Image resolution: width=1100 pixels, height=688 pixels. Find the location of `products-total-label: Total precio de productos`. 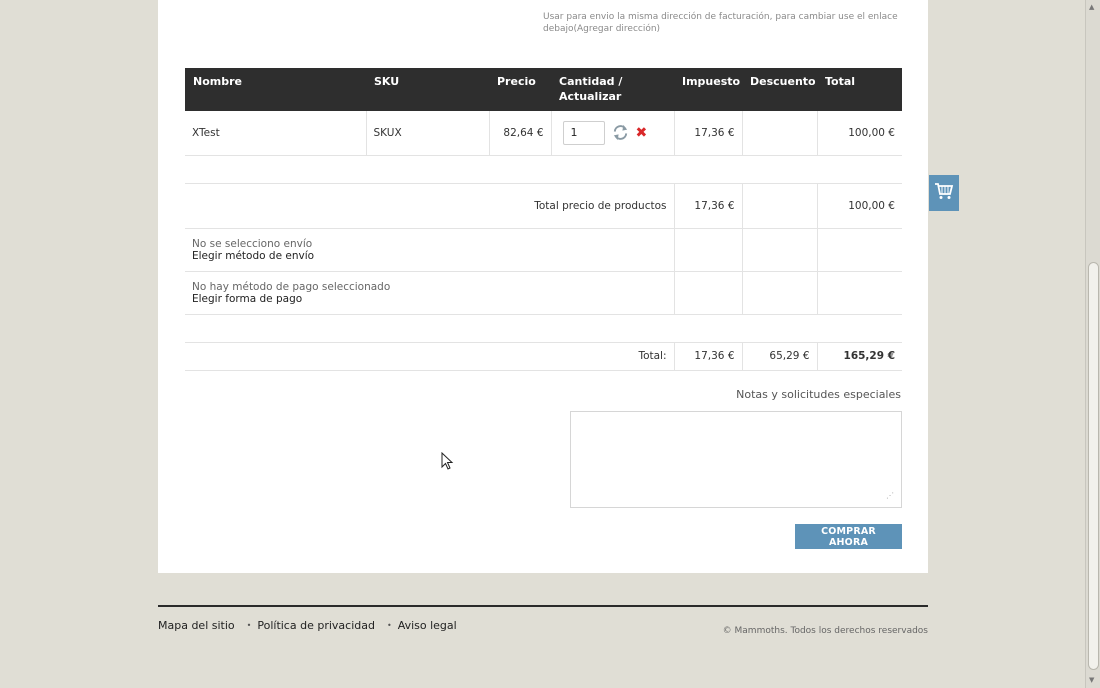

products-total-label: Total precio de productos is located at coordinates (429, 206).